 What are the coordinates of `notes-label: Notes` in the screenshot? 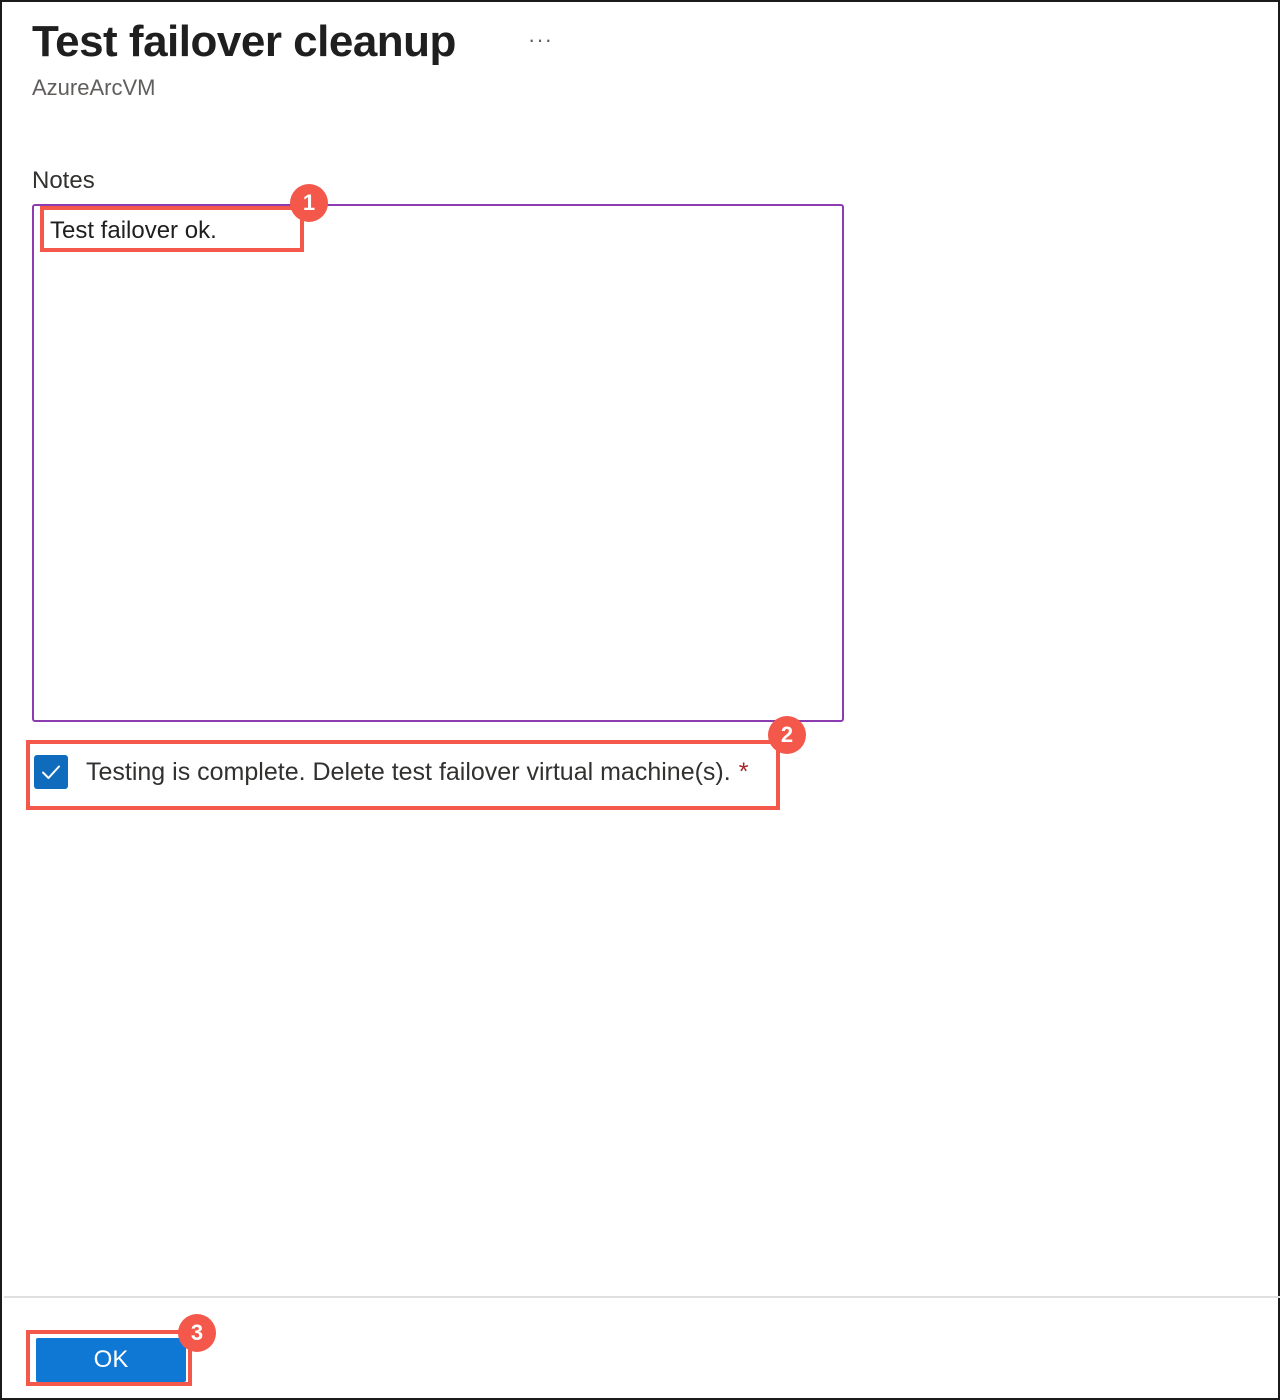 It's located at (63, 180).